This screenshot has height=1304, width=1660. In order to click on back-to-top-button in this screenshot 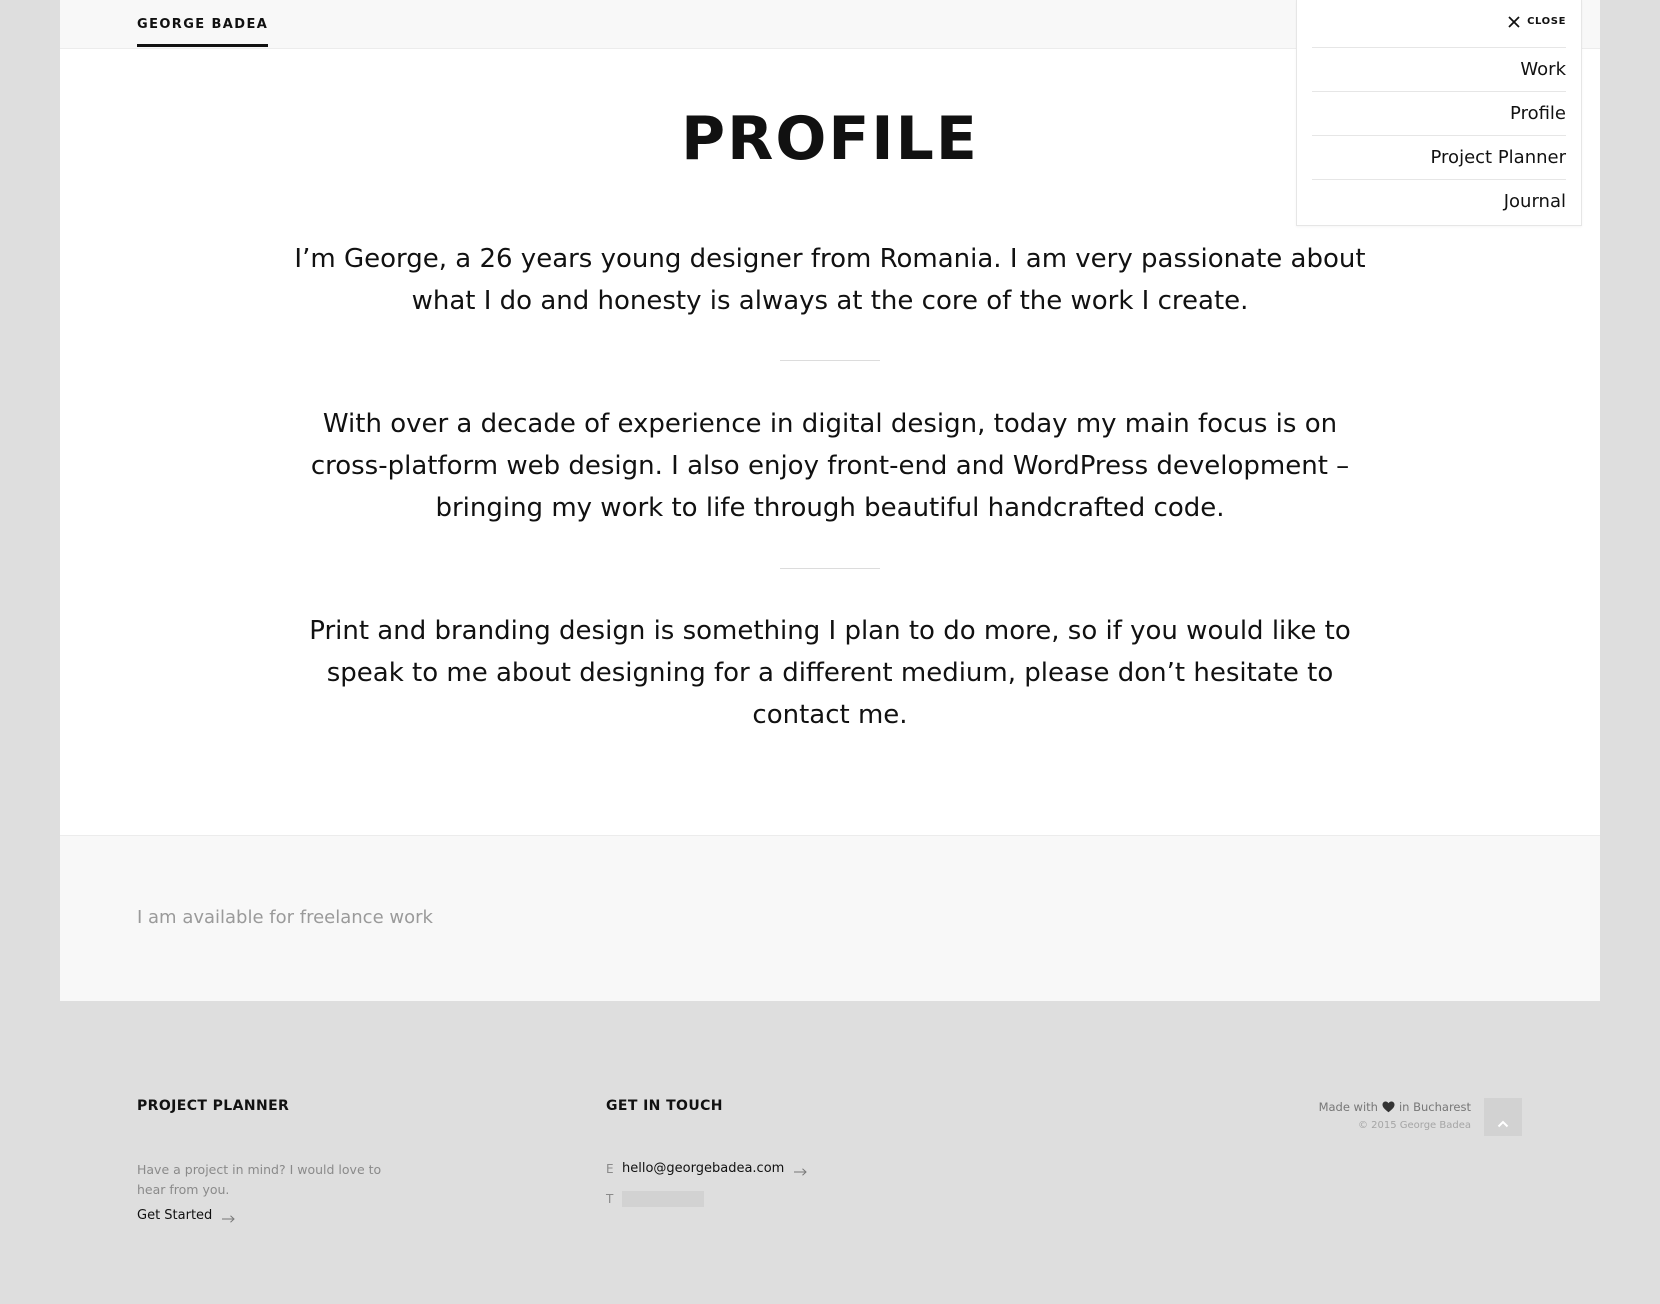, I will do `click(1503, 1117)`.